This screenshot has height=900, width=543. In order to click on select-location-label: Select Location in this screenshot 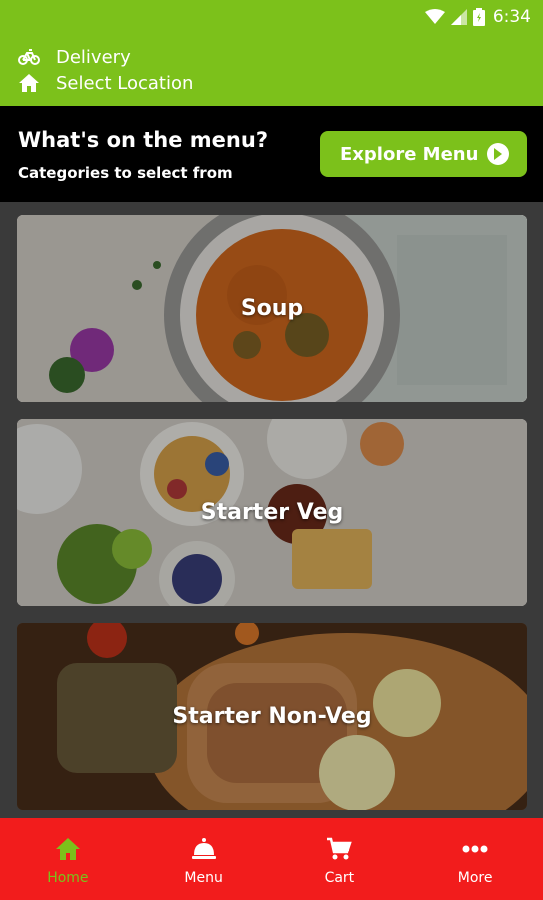, I will do `click(125, 83)`.